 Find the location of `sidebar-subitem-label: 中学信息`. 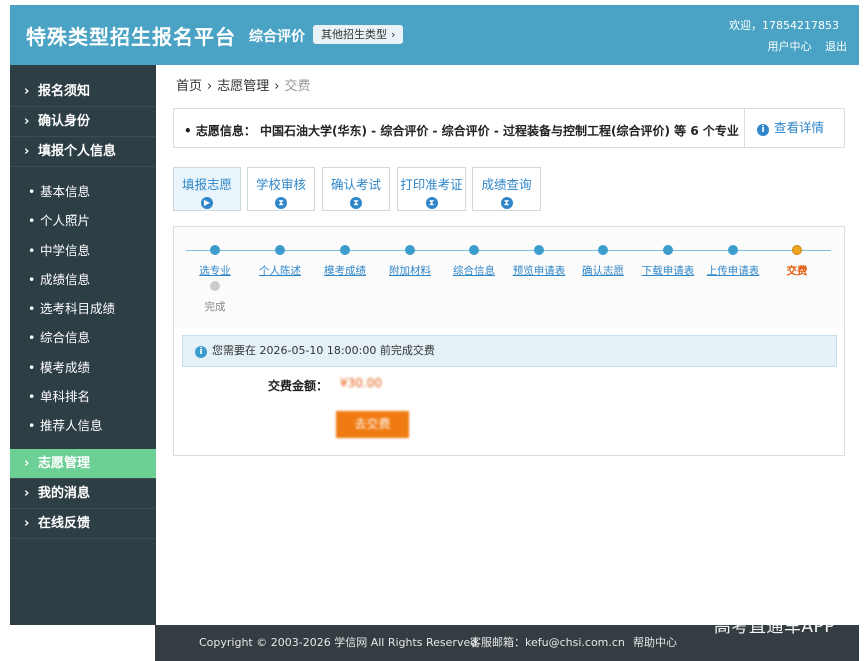

sidebar-subitem-label: 中学信息 is located at coordinates (65, 250).